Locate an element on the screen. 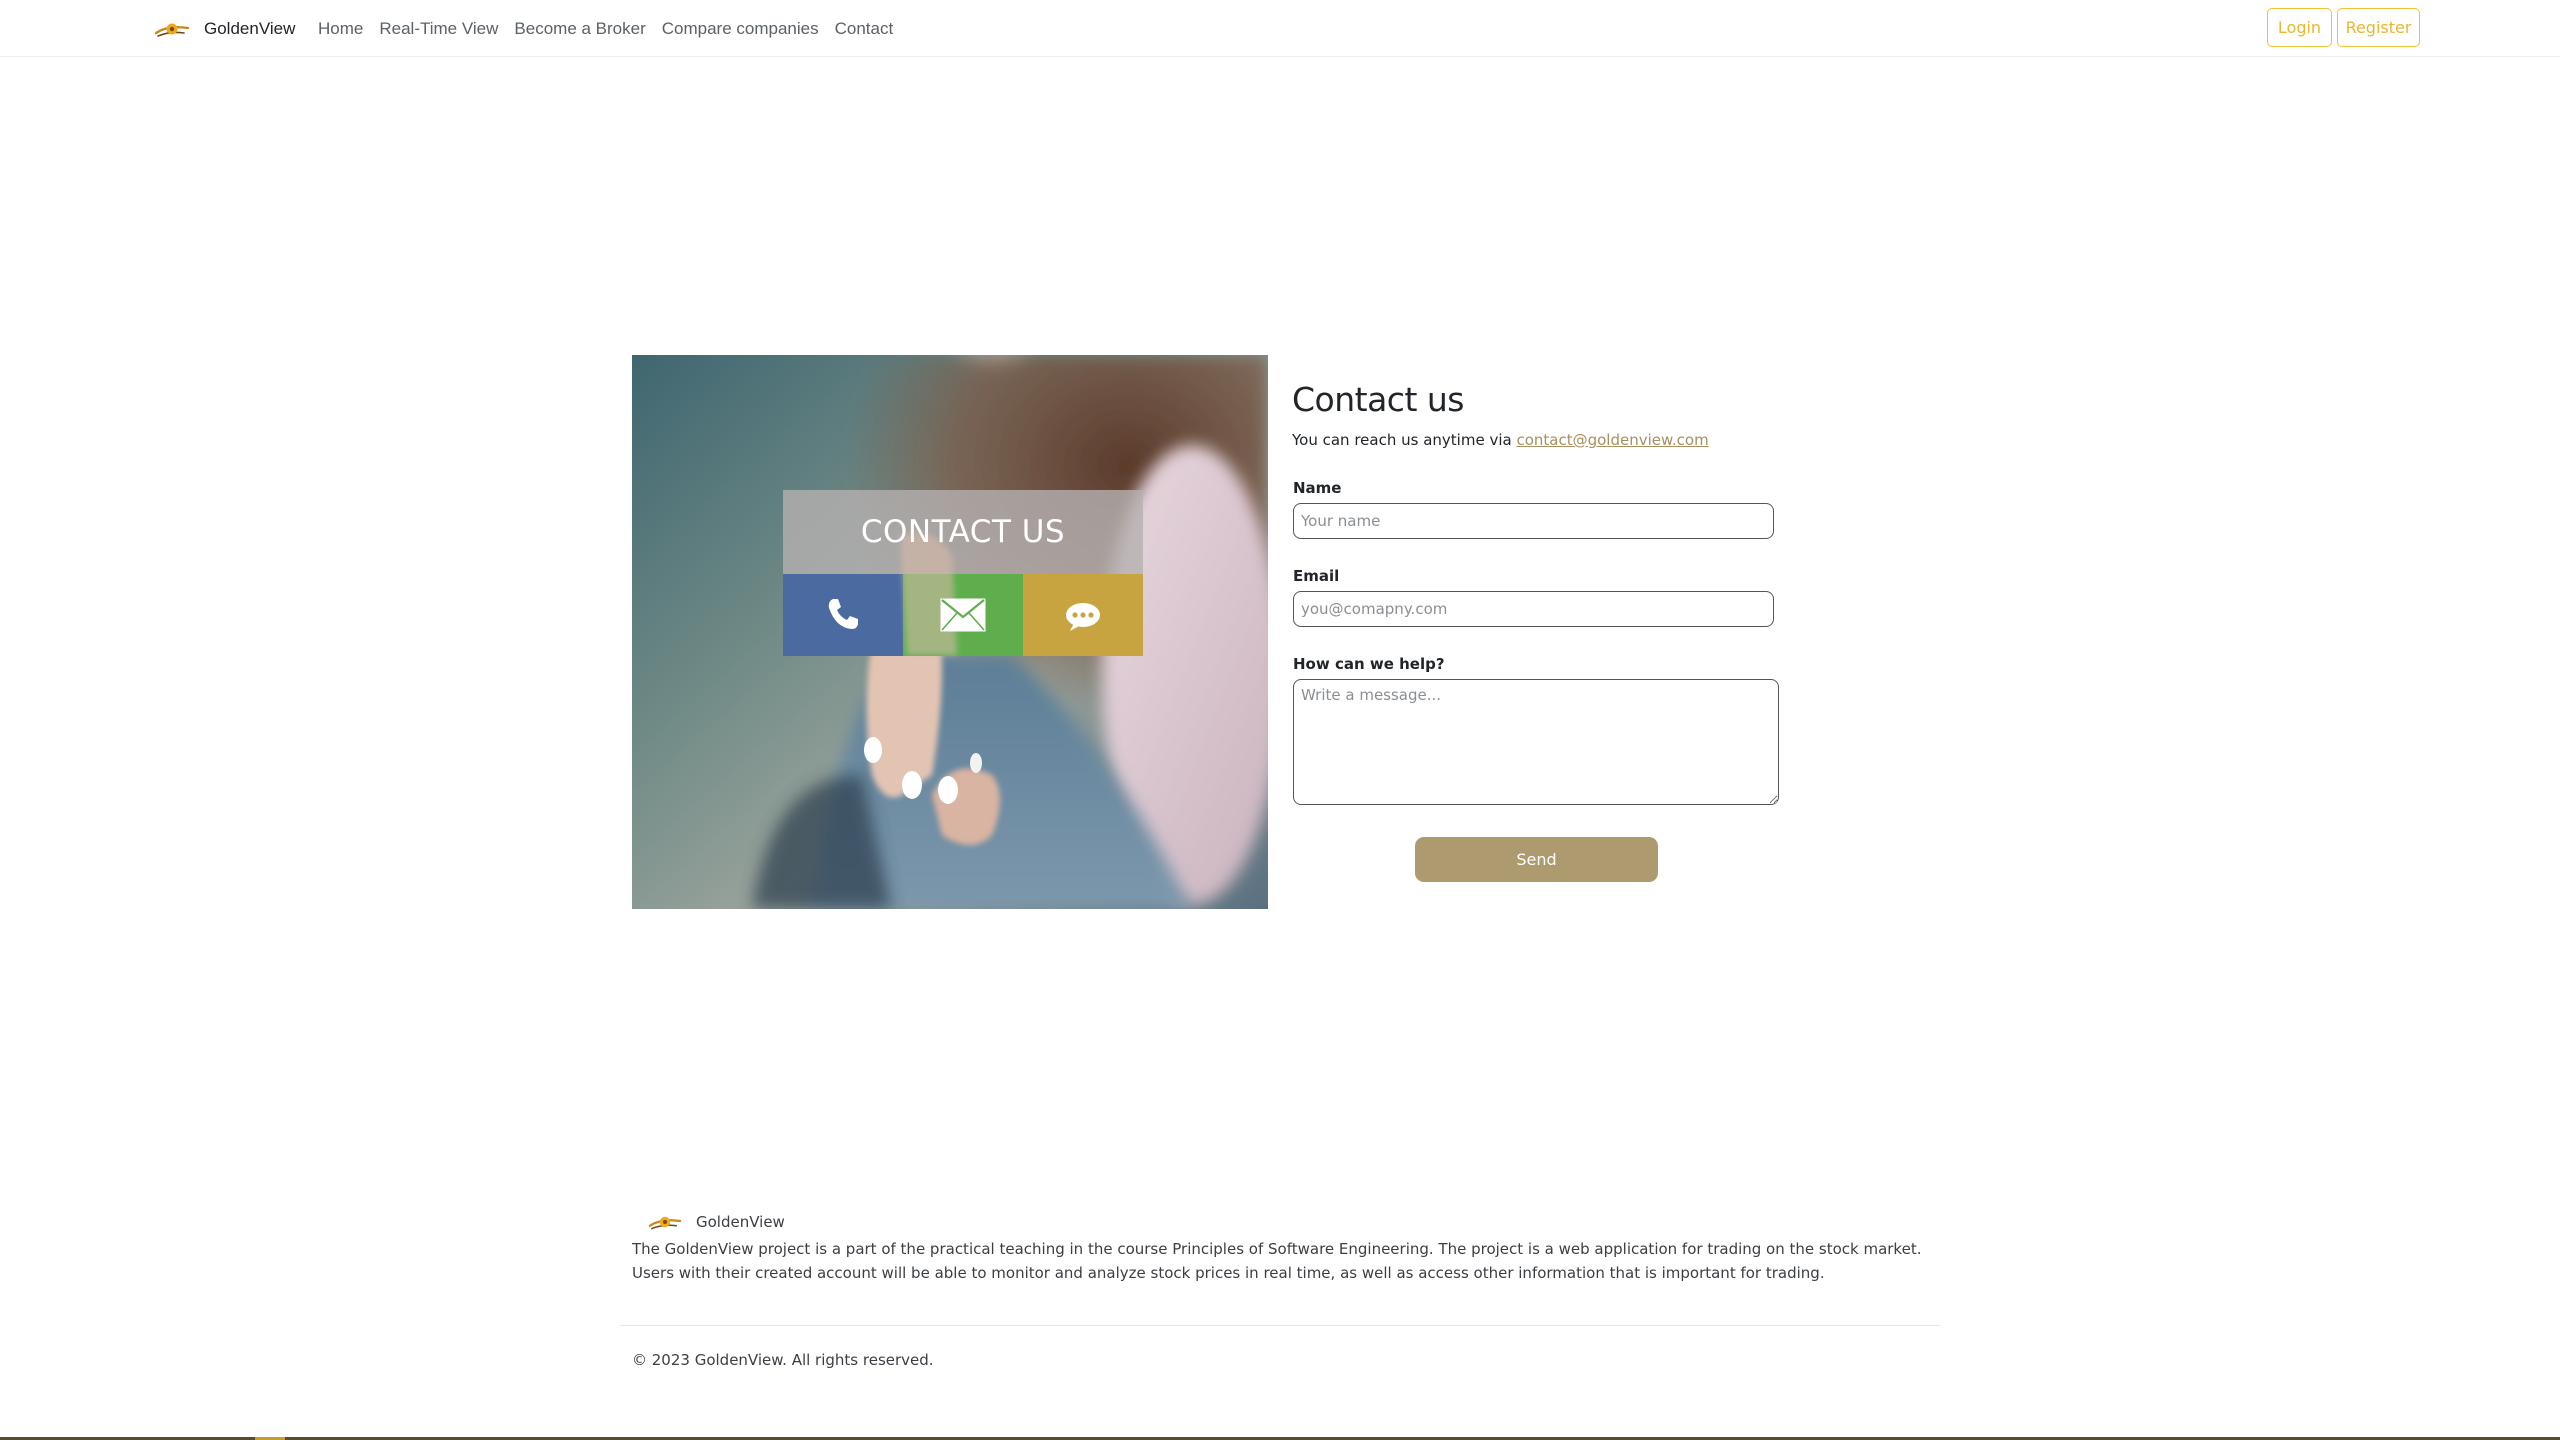 The height and width of the screenshot is (1440, 2560). footer-brand: GoldenView is located at coordinates (716, 1222).